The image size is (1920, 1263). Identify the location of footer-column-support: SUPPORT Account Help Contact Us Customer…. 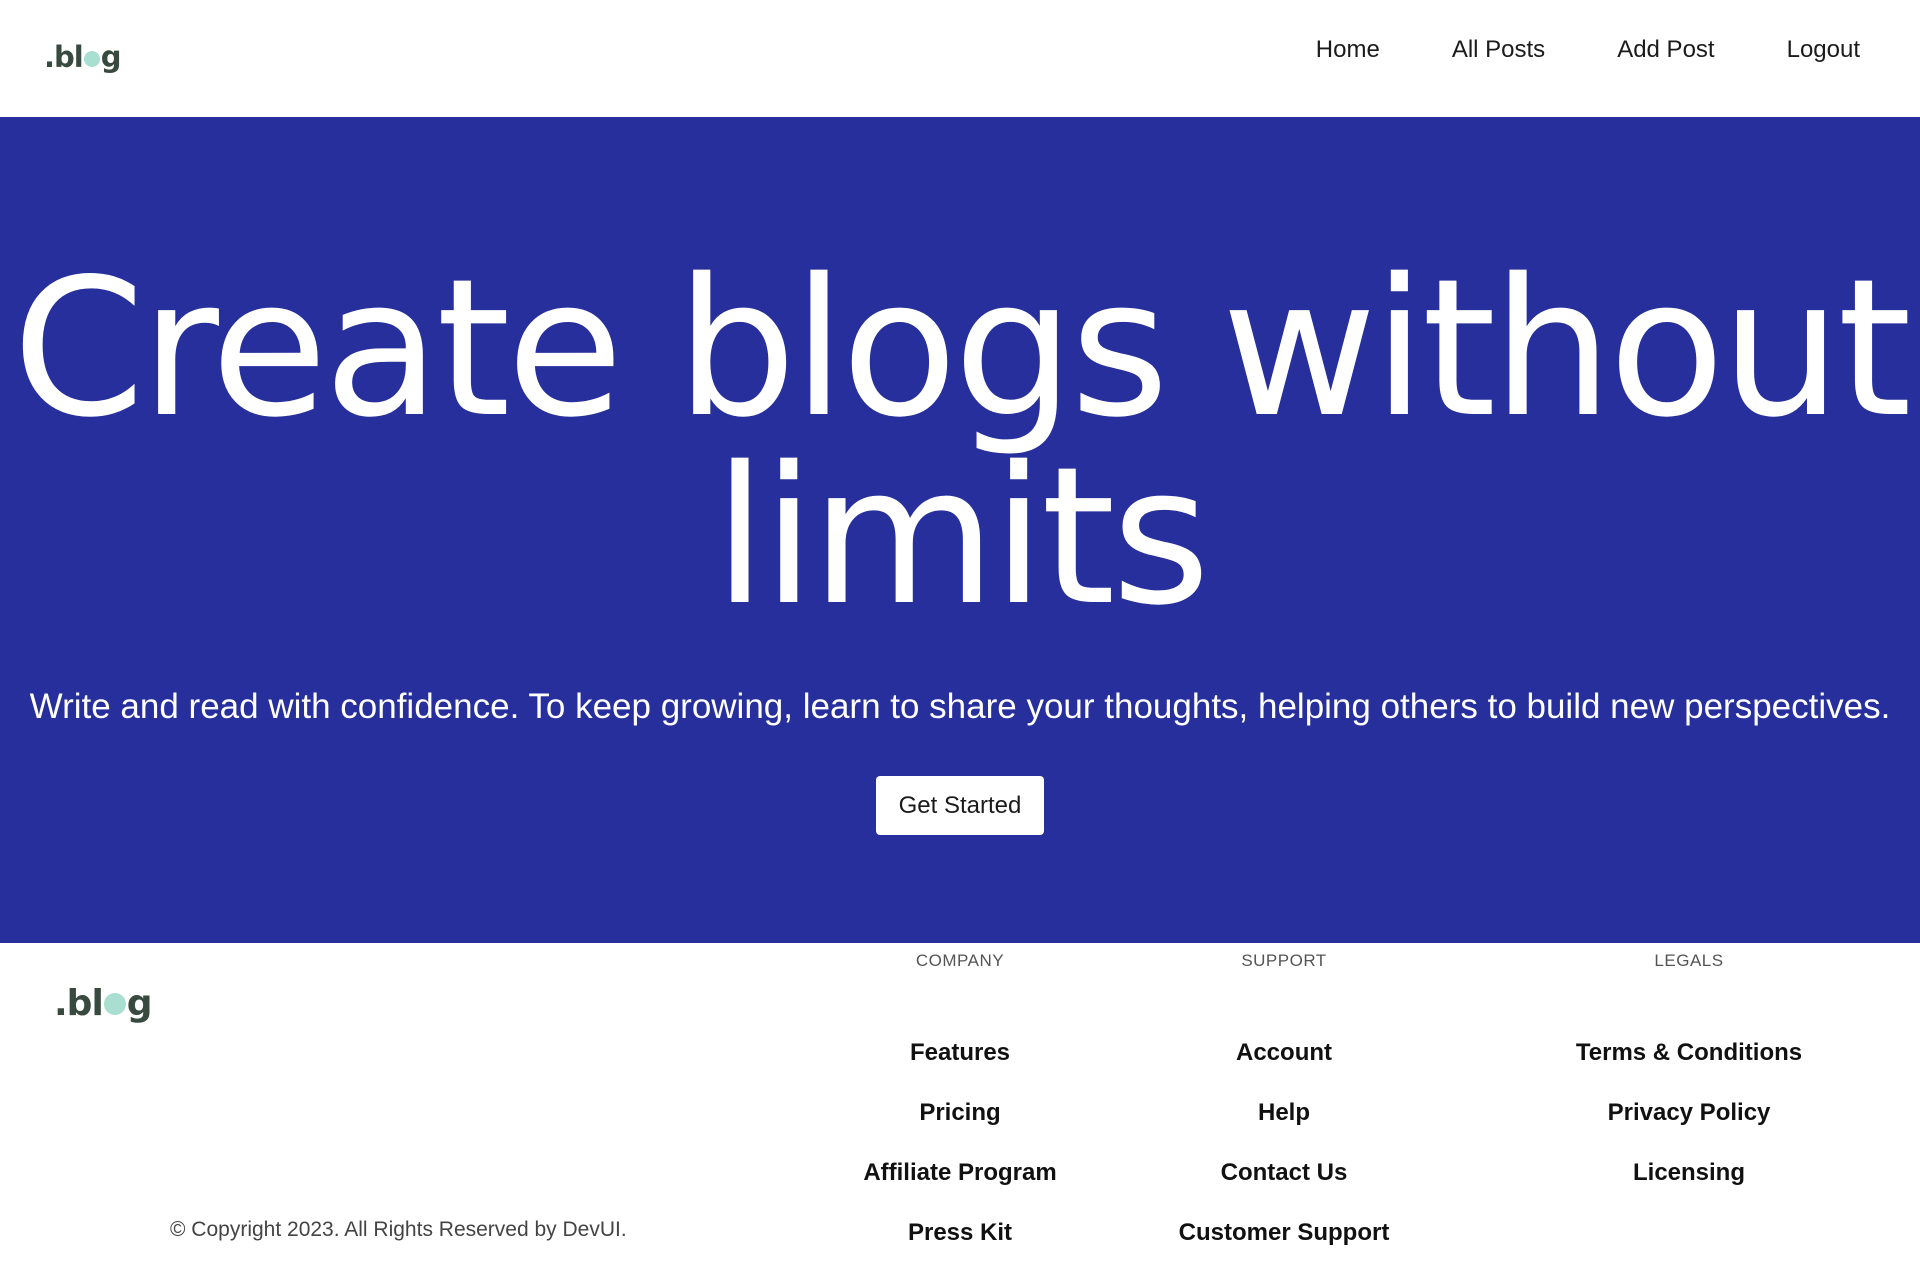
(1284, 1107).